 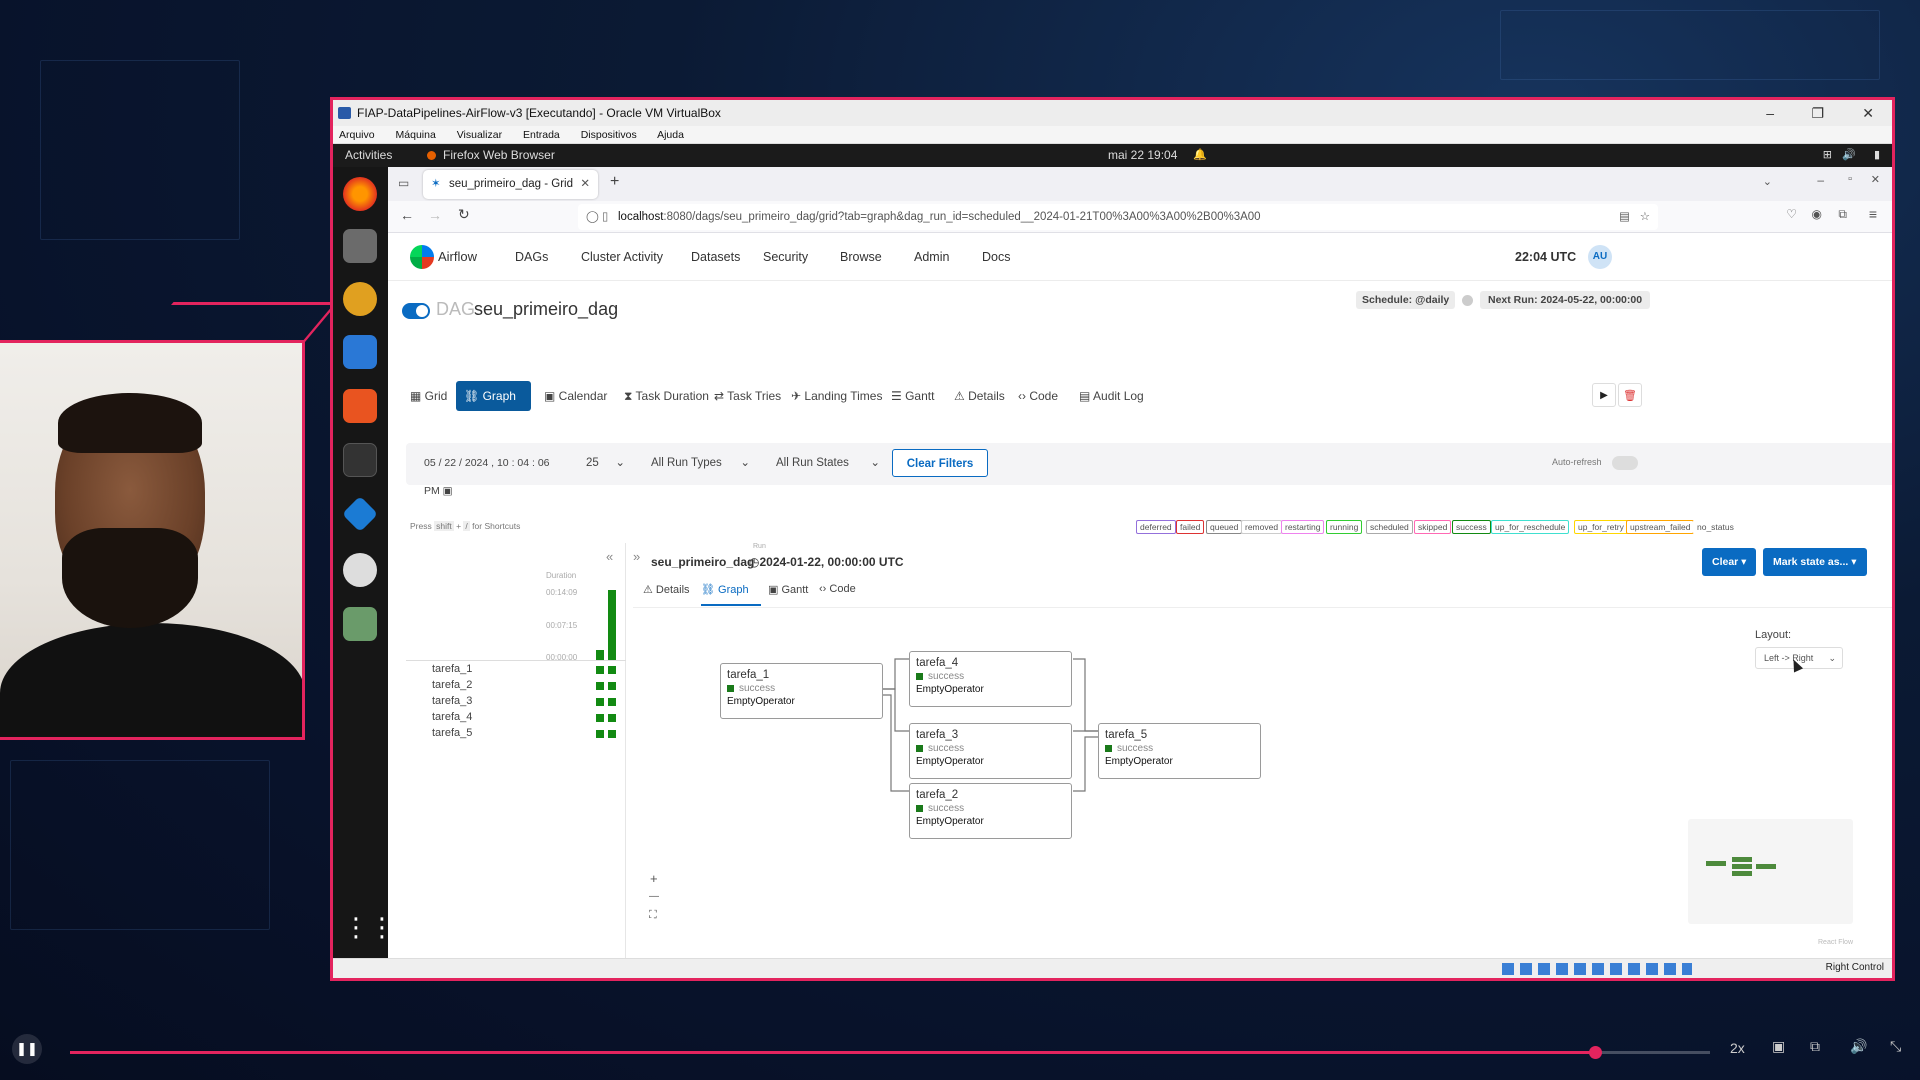 What do you see at coordinates (636, 556) in the screenshot?
I see `expand-right-icon: »` at bounding box center [636, 556].